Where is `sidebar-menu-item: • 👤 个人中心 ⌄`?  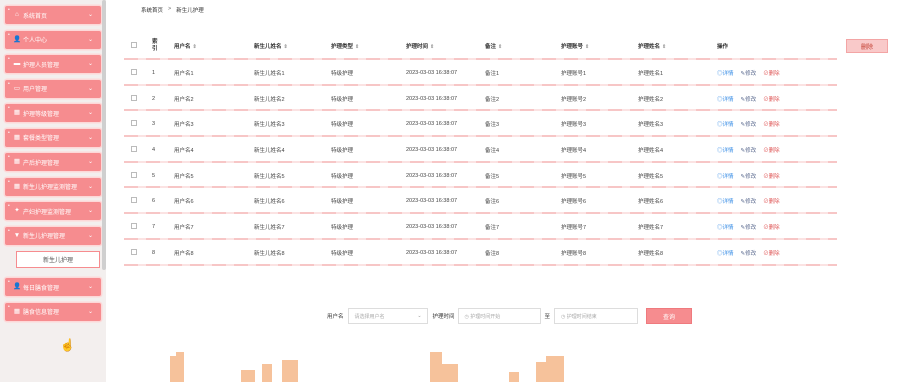
sidebar-menu-item: • 👤 个人中心 ⌄ is located at coordinates (53, 39).